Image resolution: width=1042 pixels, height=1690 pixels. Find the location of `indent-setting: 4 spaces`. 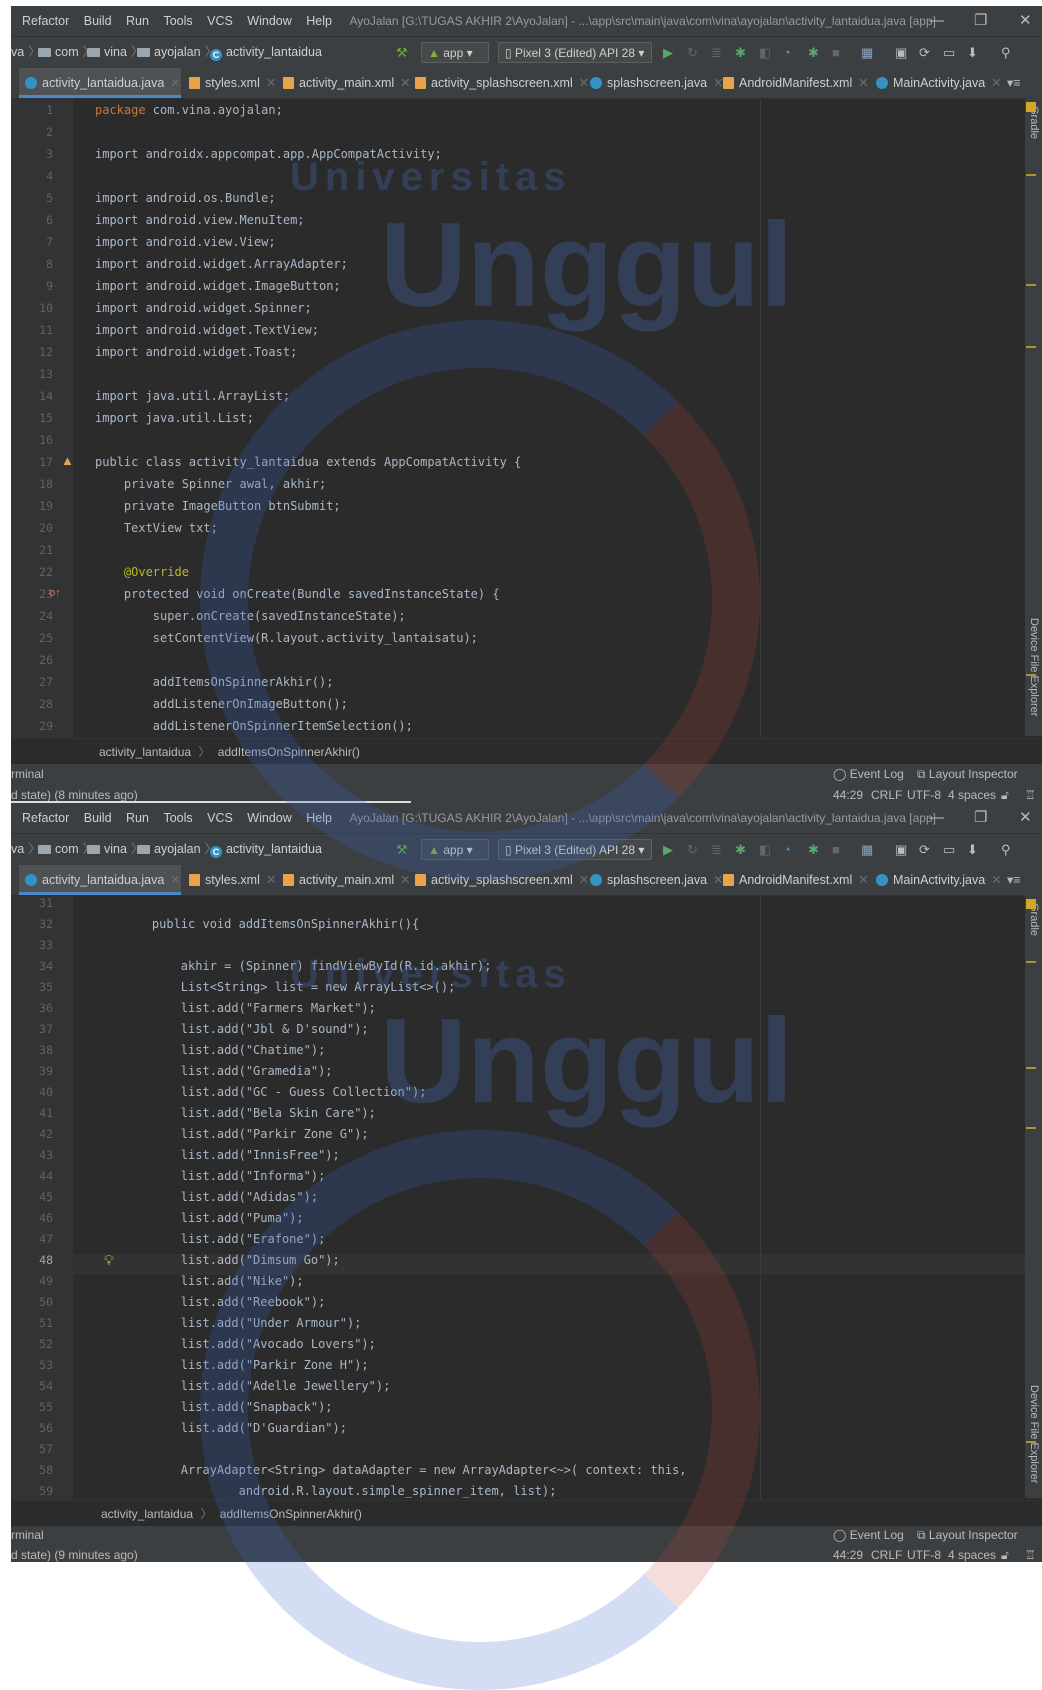

indent-setting: 4 spaces is located at coordinates (972, 1555).